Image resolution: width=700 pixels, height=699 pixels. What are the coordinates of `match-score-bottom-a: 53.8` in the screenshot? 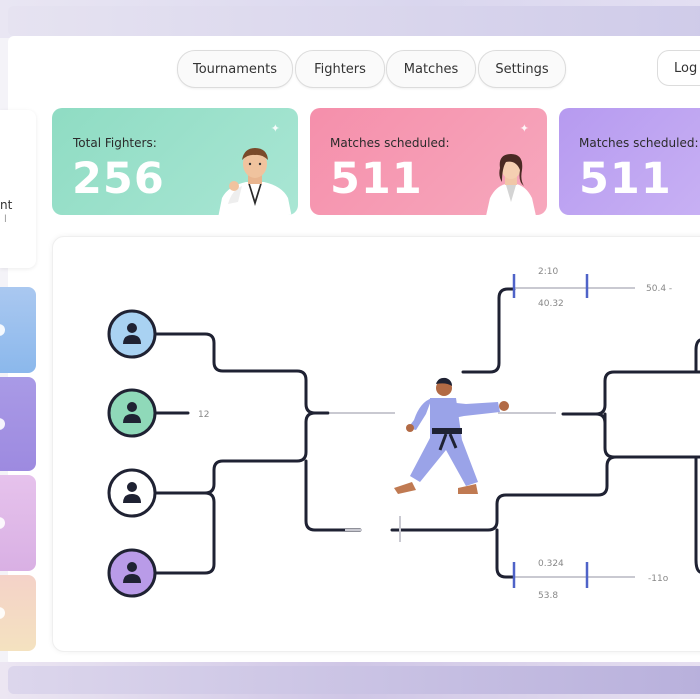 It's located at (548, 596).